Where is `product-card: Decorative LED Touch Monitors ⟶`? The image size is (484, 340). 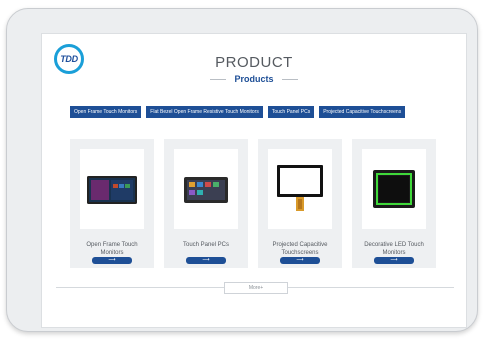 product-card: Decorative LED Touch Monitors ⟶ is located at coordinates (394, 203).